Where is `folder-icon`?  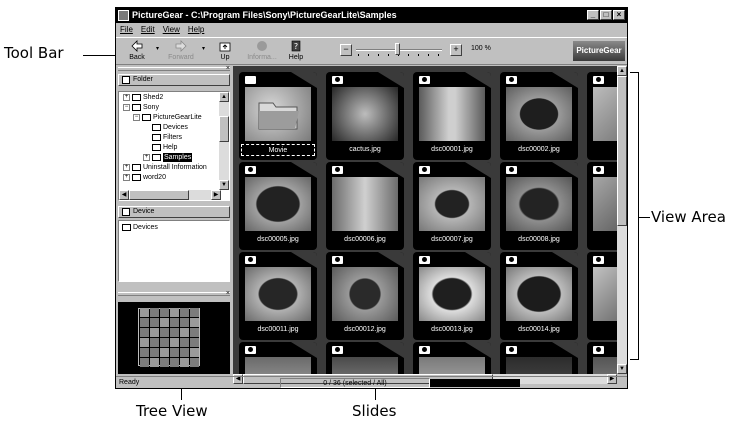
folder-icon is located at coordinates (136, 107).